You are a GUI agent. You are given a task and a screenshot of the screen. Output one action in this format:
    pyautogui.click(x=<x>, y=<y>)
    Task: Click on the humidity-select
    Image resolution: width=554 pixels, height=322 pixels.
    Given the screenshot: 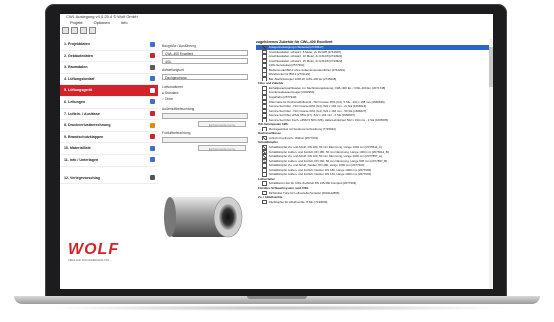 What is the action you would take?
    pyautogui.click(x=205, y=116)
    